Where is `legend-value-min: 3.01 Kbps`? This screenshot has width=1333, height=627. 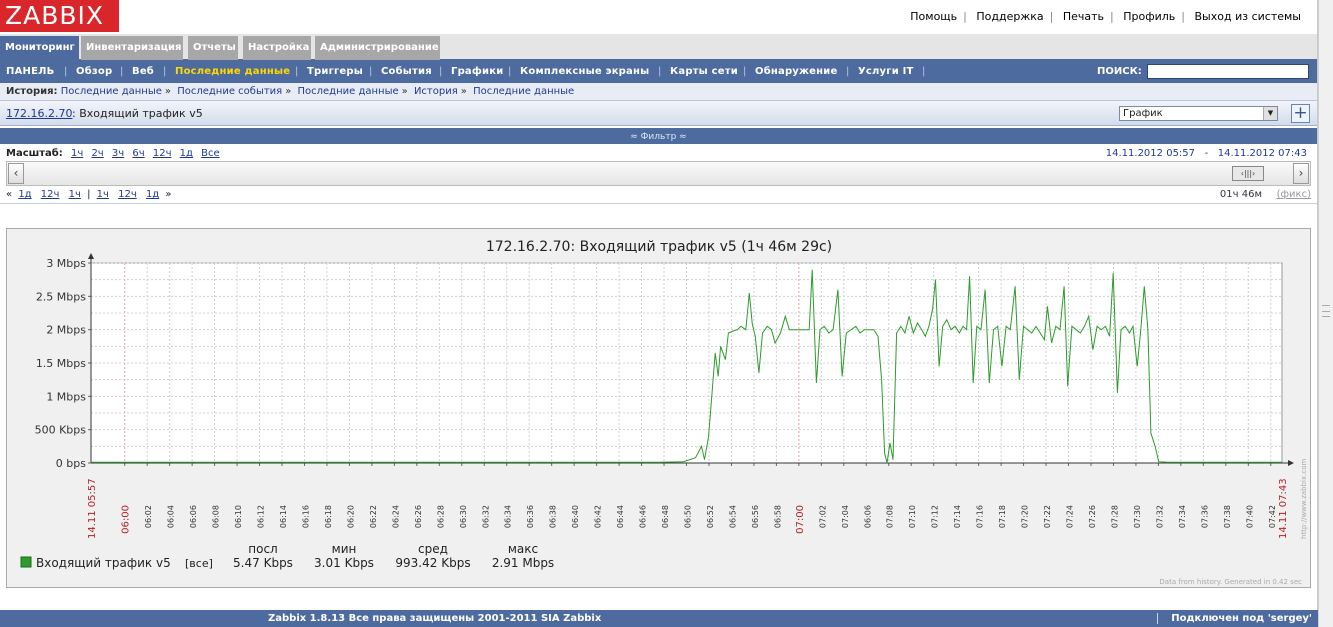 legend-value-min: 3.01 Kbps is located at coordinates (344, 563).